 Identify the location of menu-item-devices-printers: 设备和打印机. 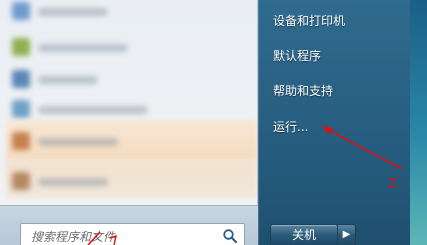
(309, 20).